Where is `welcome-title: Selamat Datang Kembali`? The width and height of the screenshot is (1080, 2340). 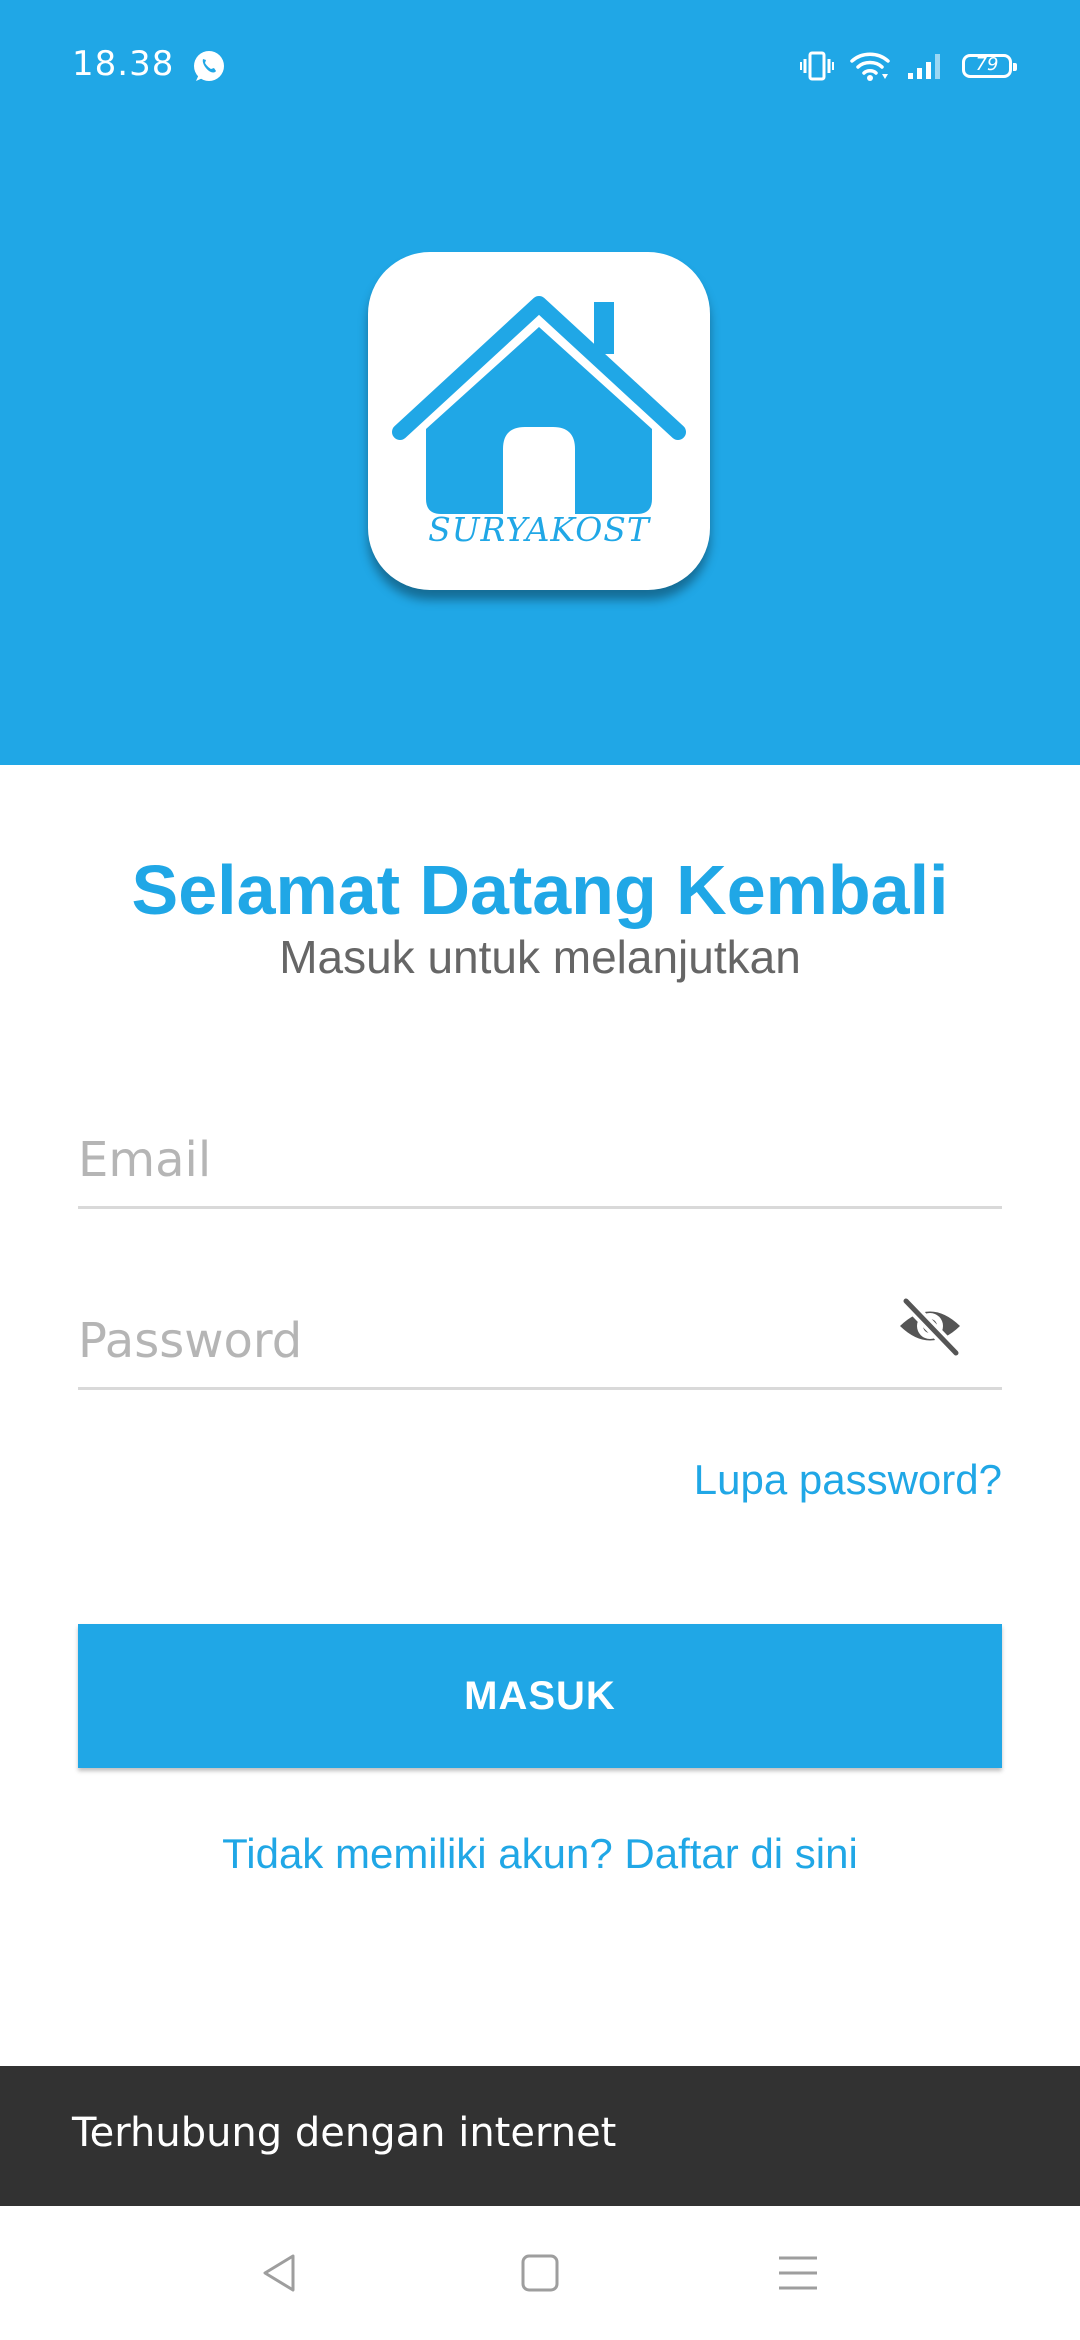 welcome-title: Selamat Datang Kembali is located at coordinates (540, 890).